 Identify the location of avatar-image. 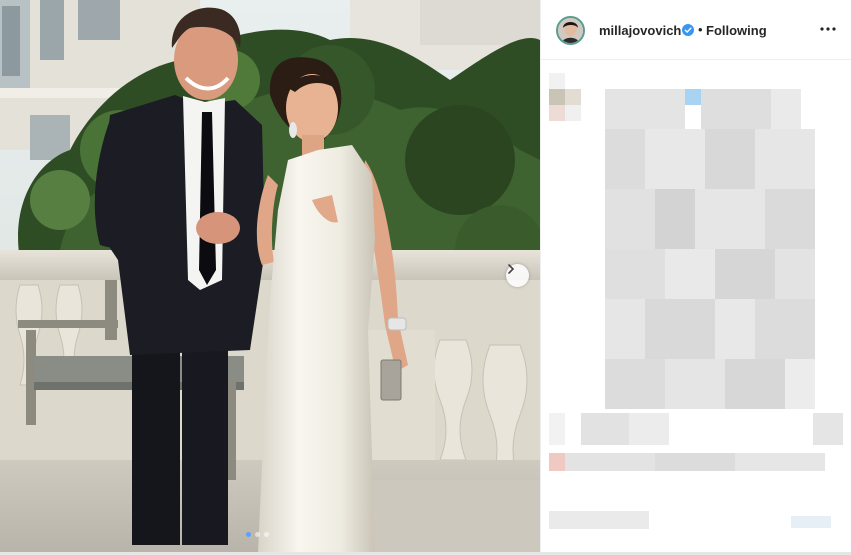
(570, 30).